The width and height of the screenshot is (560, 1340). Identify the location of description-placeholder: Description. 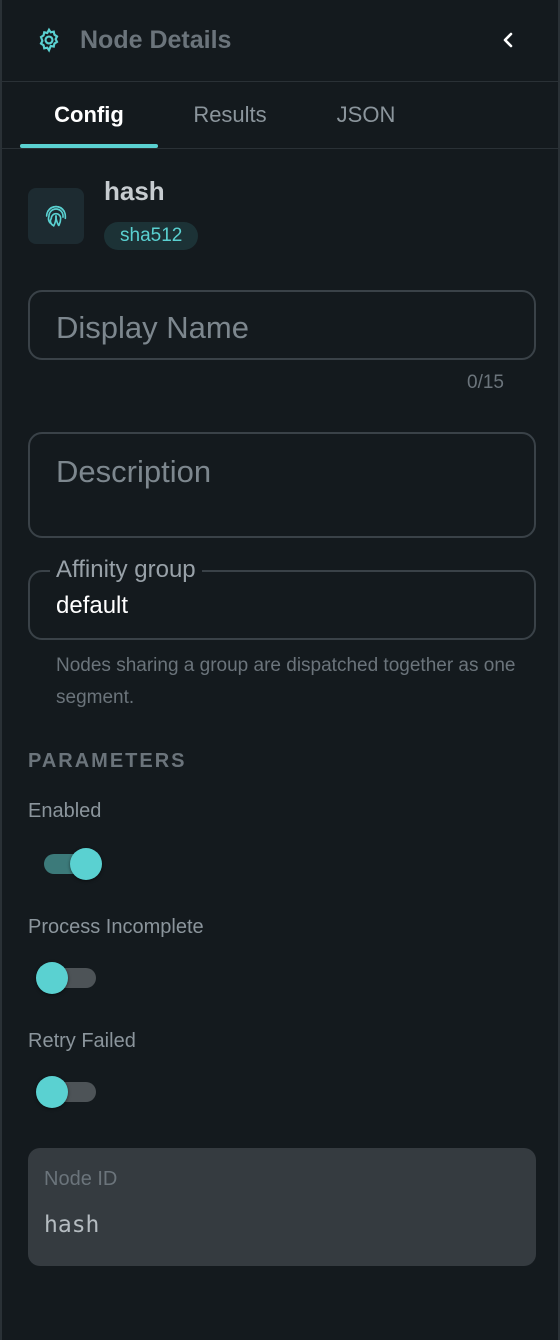
(134, 471).